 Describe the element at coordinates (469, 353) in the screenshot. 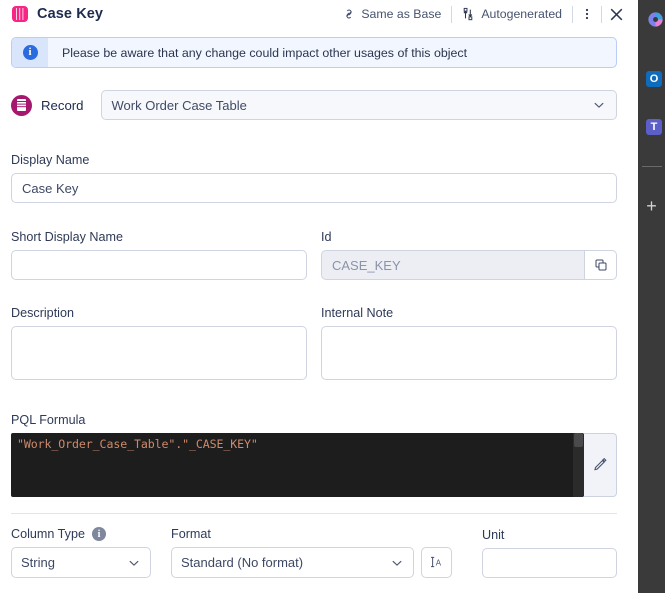

I see `internal-note-textarea` at that location.